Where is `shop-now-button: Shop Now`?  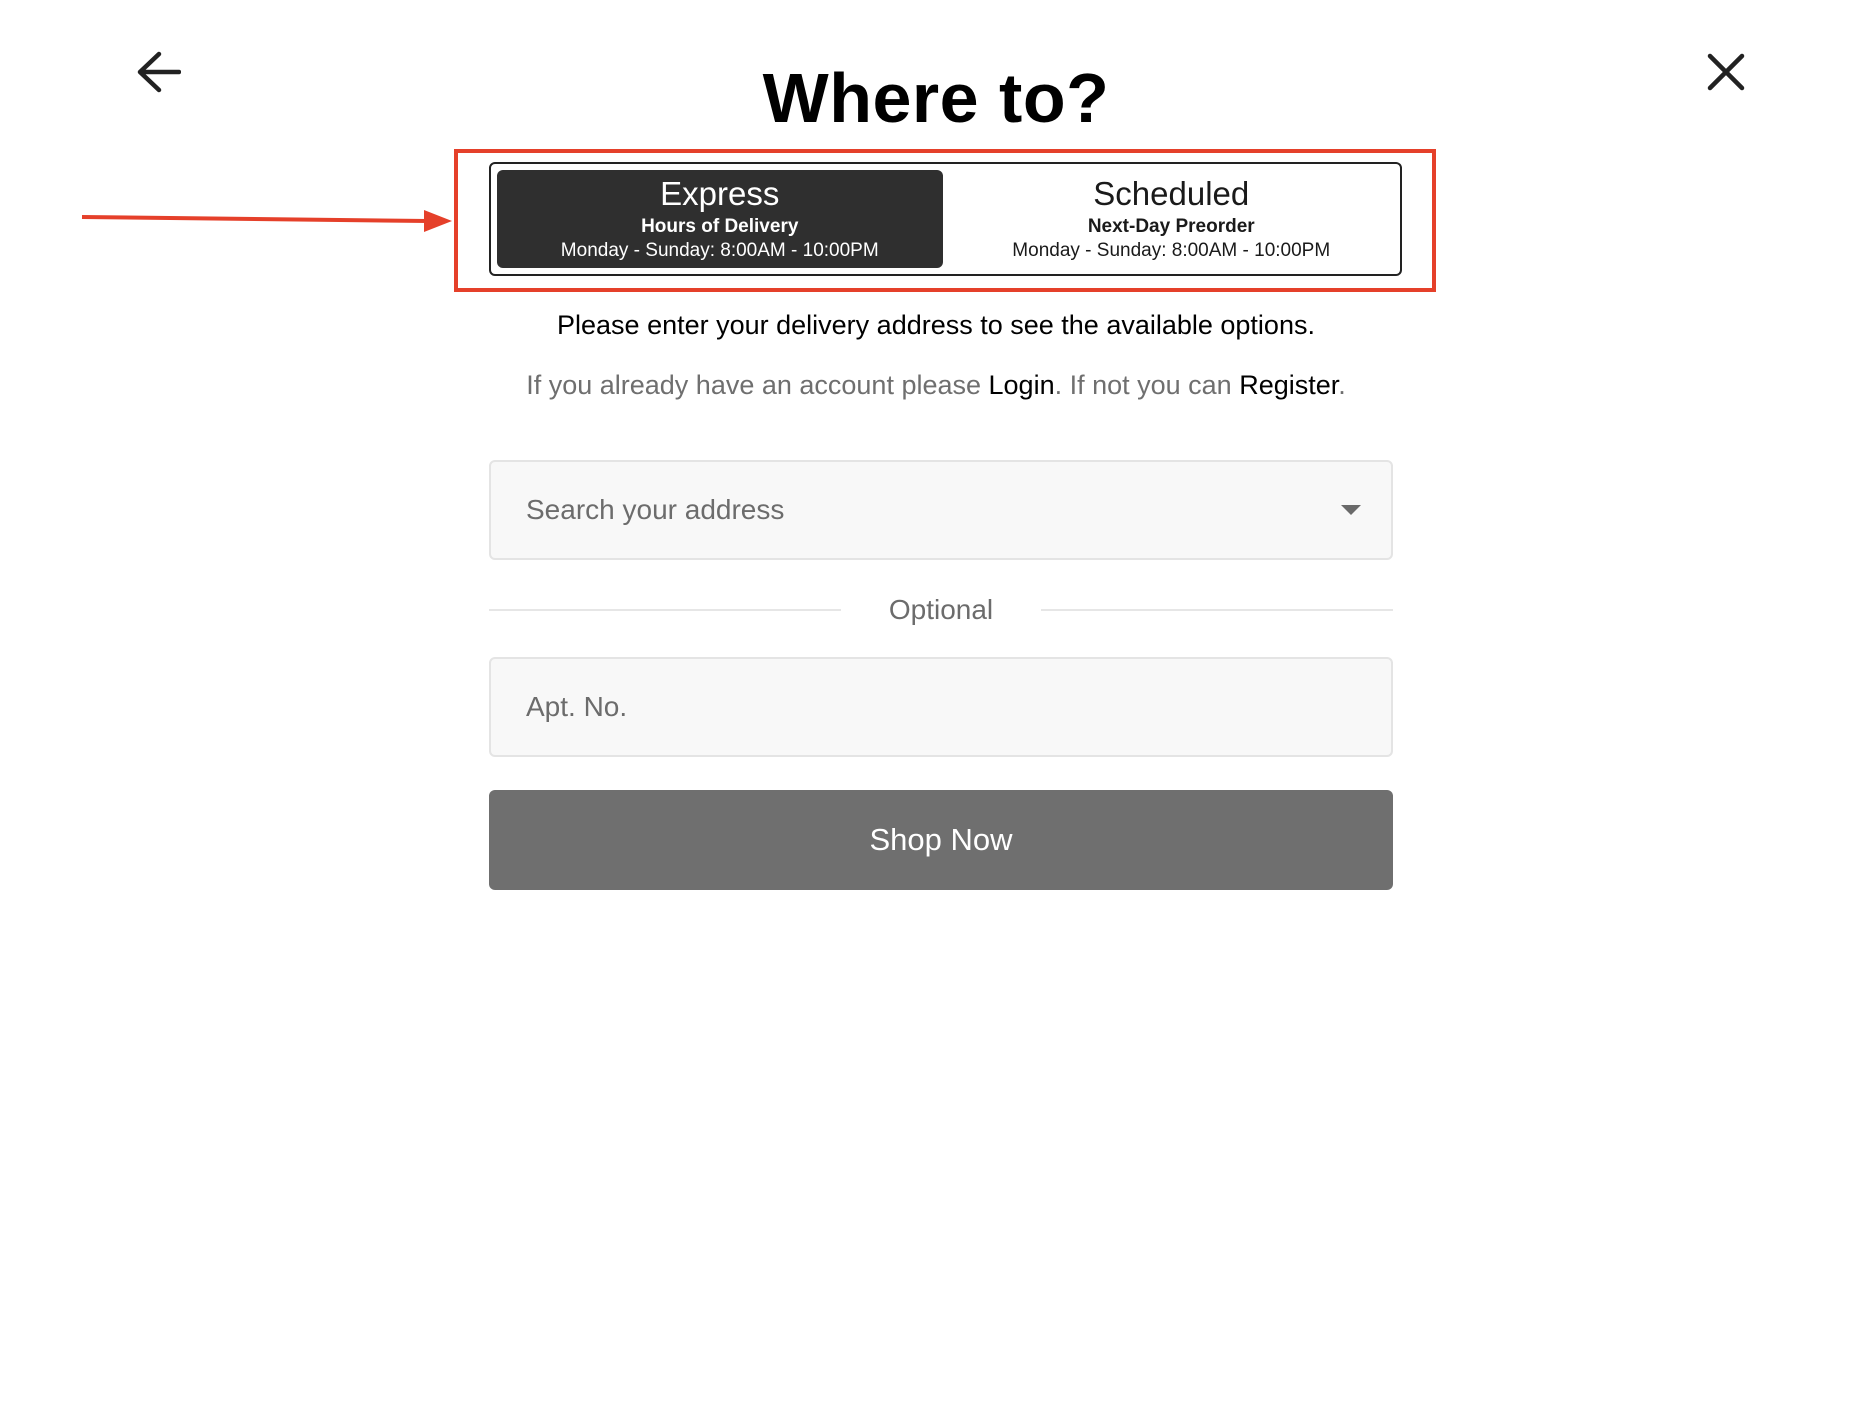
shop-now-button: Shop Now is located at coordinates (941, 840).